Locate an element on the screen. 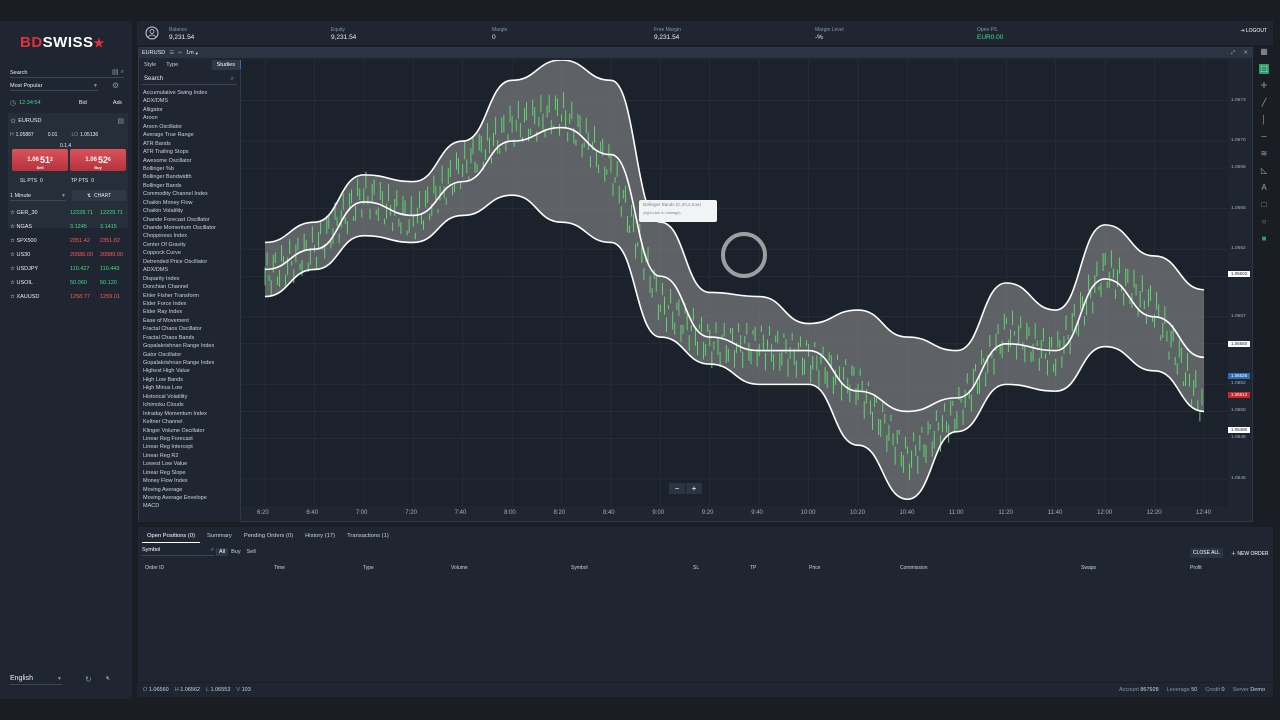 The image size is (1280, 720). study-item: Moving Average is located at coordinates (191, 490).